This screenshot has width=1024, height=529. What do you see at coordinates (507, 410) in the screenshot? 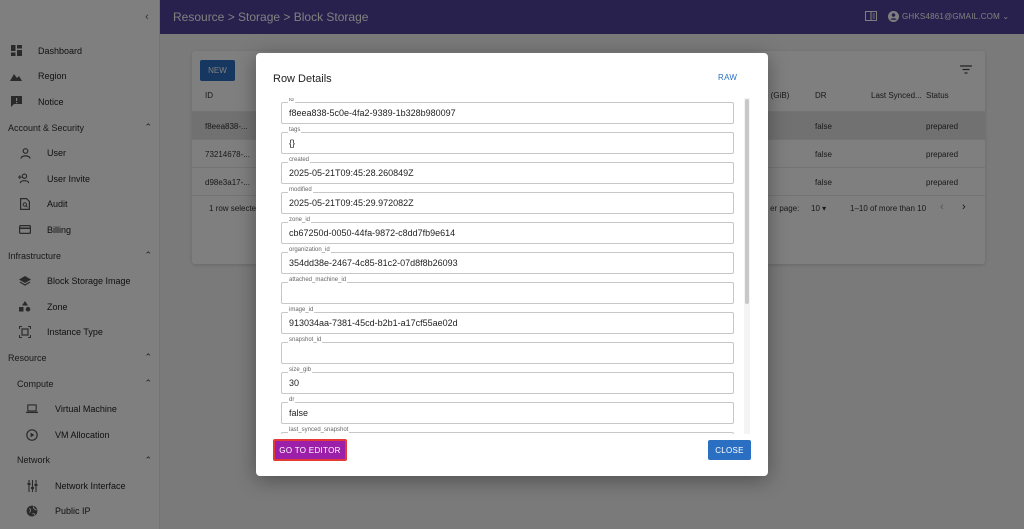
I see `field-dr: dr false` at bounding box center [507, 410].